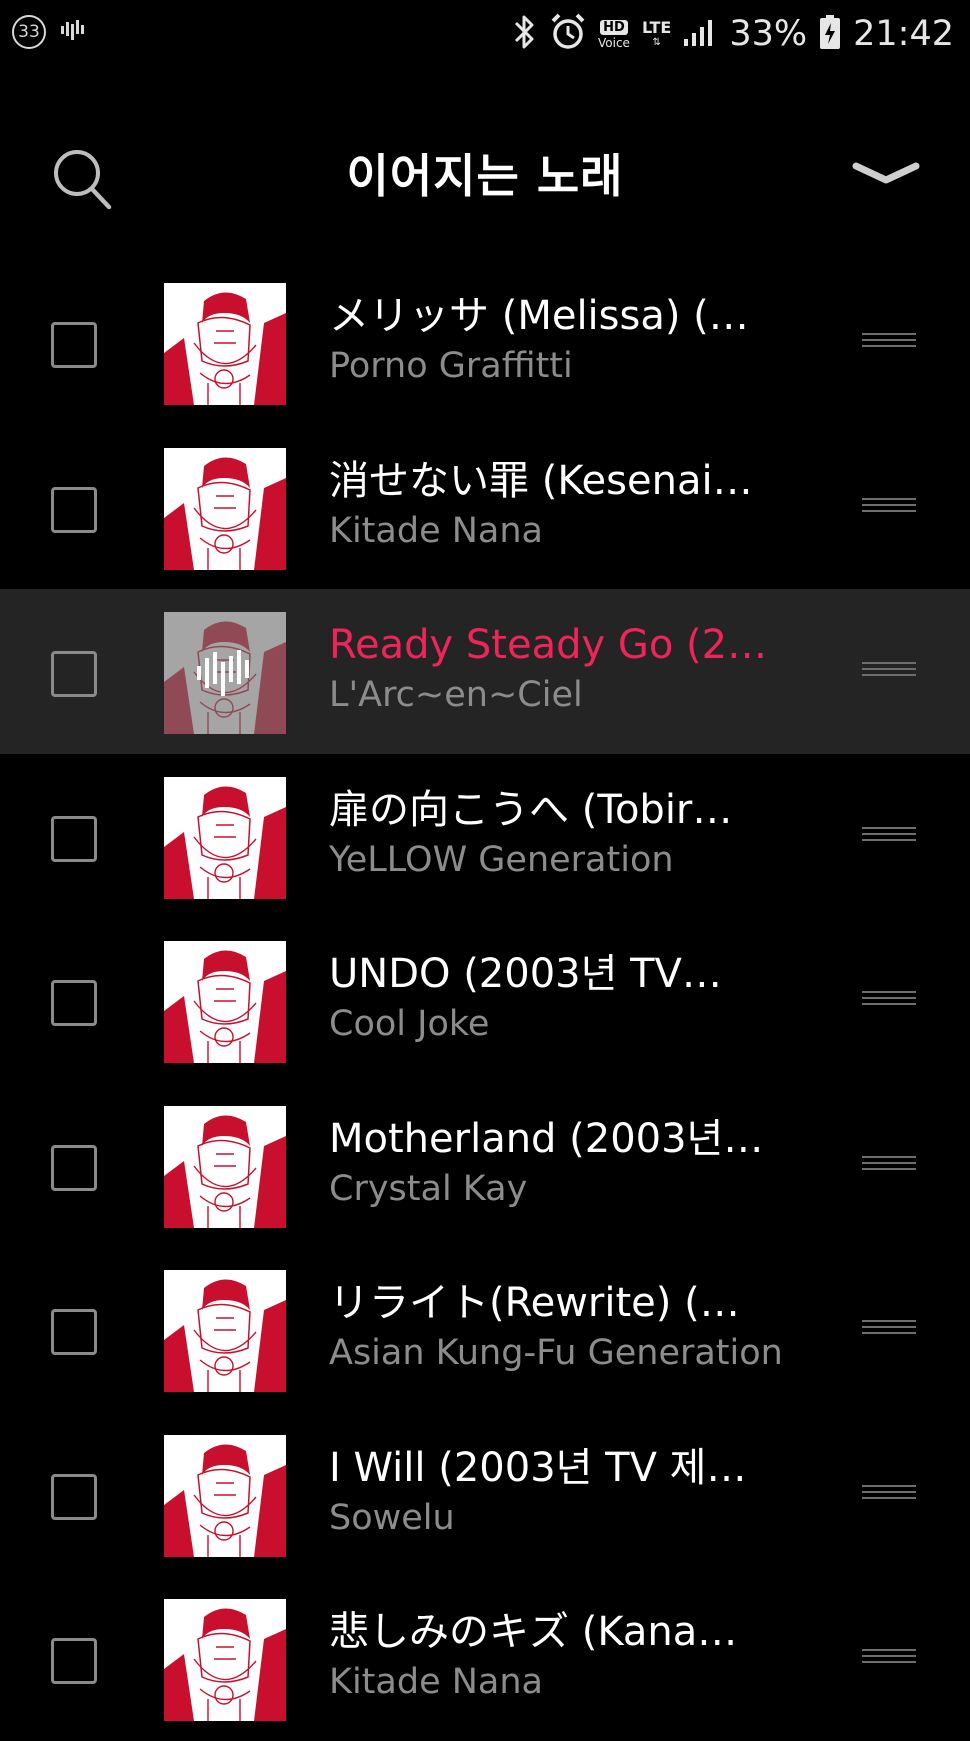 This screenshot has width=970, height=1741. I want to click on alarm-icon, so click(568, 34).